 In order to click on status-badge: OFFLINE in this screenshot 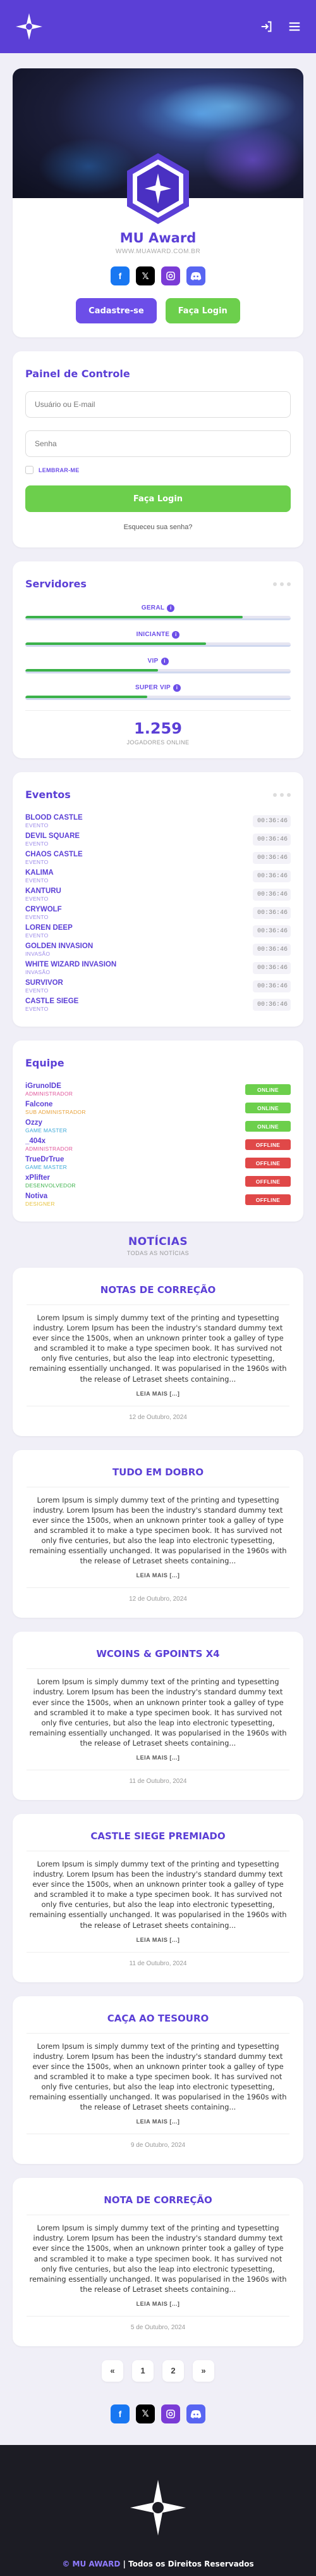, I will do `click(268, 1199)`.